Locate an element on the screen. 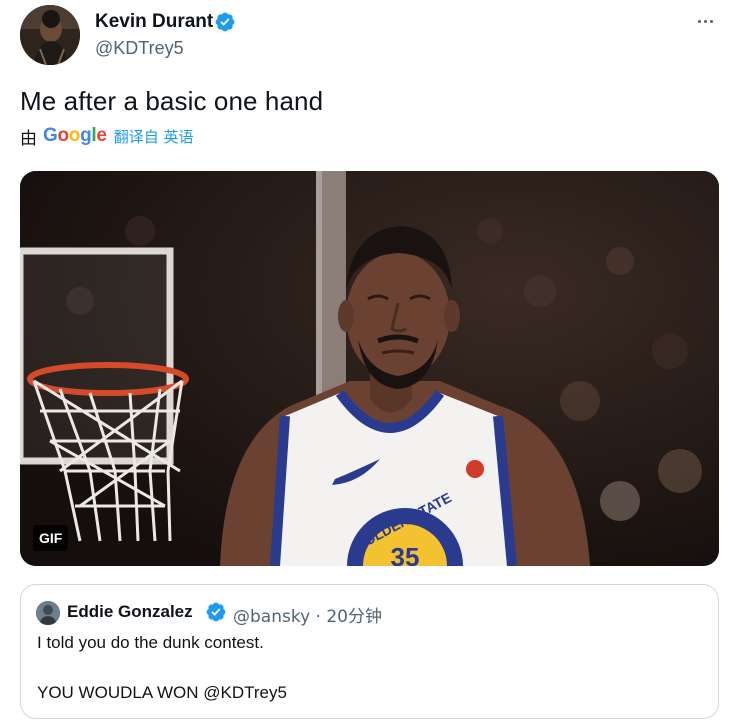 This screenshot has width=730, height=727. translate-link: 翻译自 英语 is located at coordinates (154, 136).